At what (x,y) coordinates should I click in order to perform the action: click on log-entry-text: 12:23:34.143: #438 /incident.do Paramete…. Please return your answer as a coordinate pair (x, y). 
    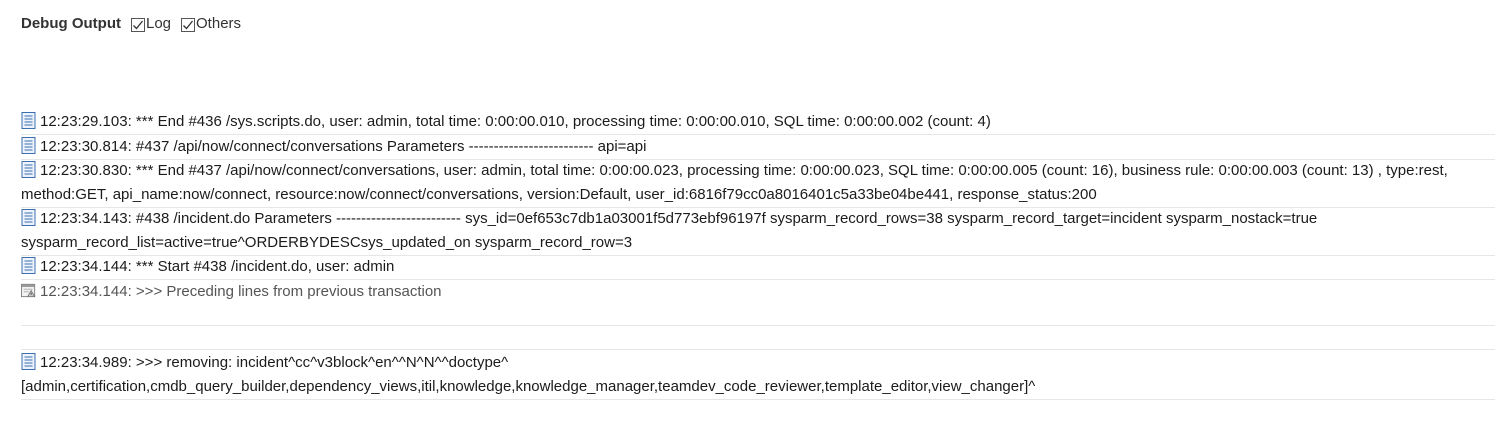
    Looking at the image, I should click on (669, 230).